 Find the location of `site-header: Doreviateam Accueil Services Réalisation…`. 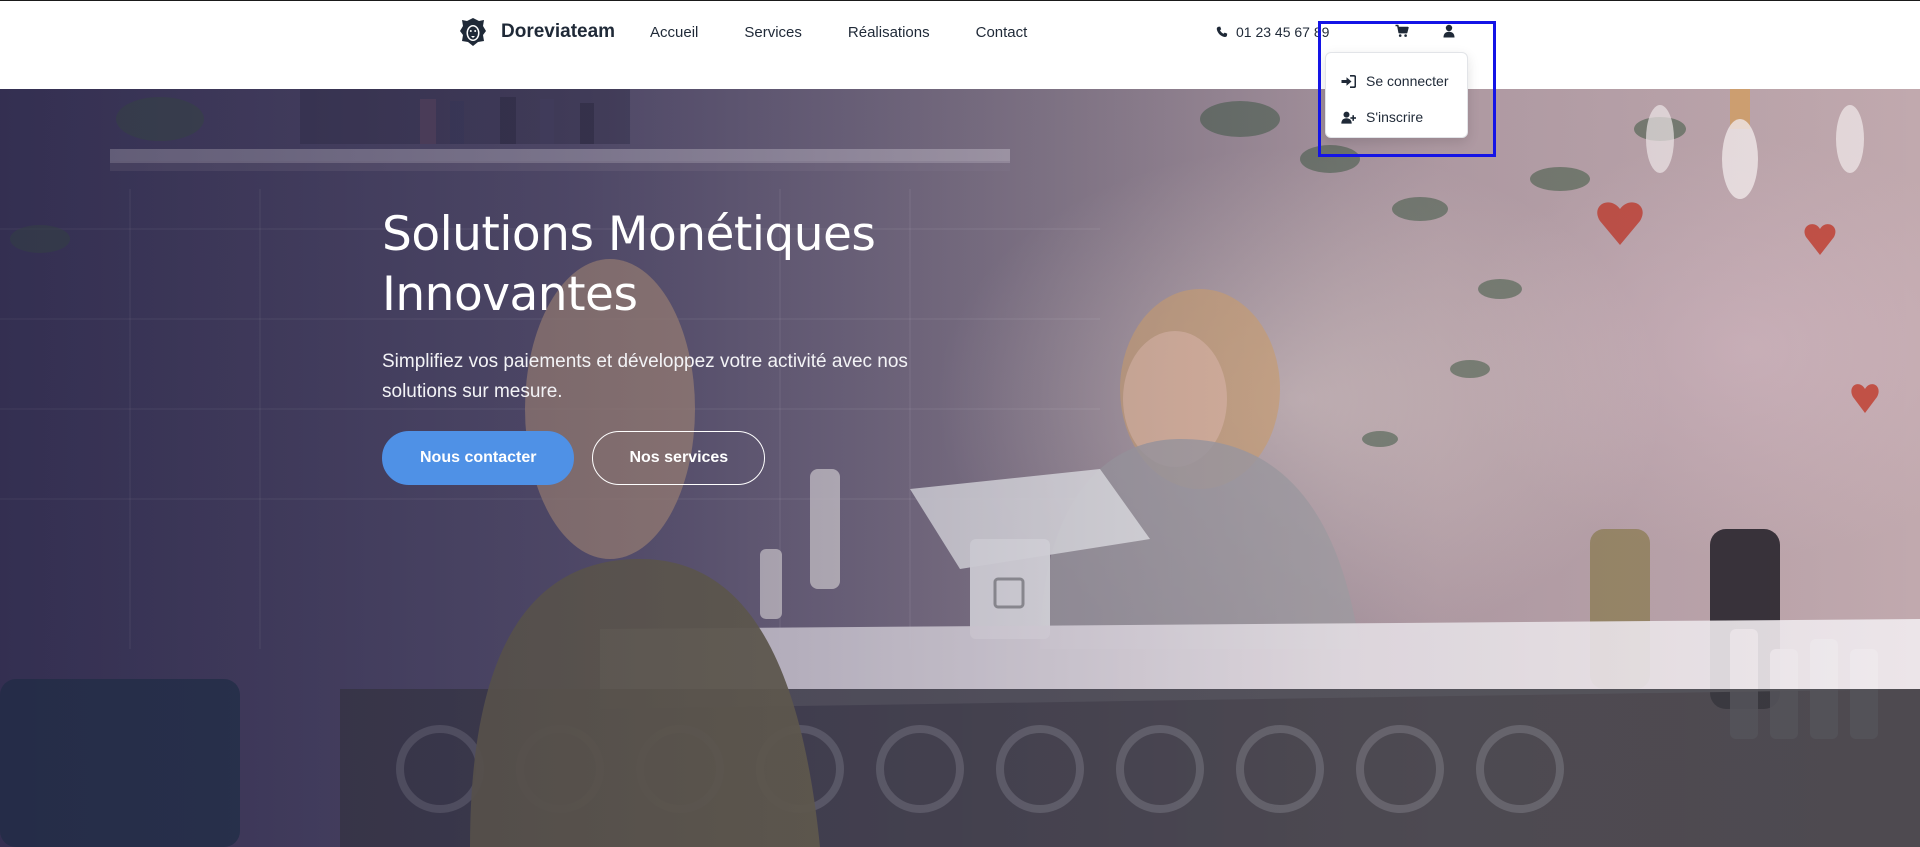

site-header: Doreviateam Accueil Services Réalisation… is located at coordinates (960, 44).